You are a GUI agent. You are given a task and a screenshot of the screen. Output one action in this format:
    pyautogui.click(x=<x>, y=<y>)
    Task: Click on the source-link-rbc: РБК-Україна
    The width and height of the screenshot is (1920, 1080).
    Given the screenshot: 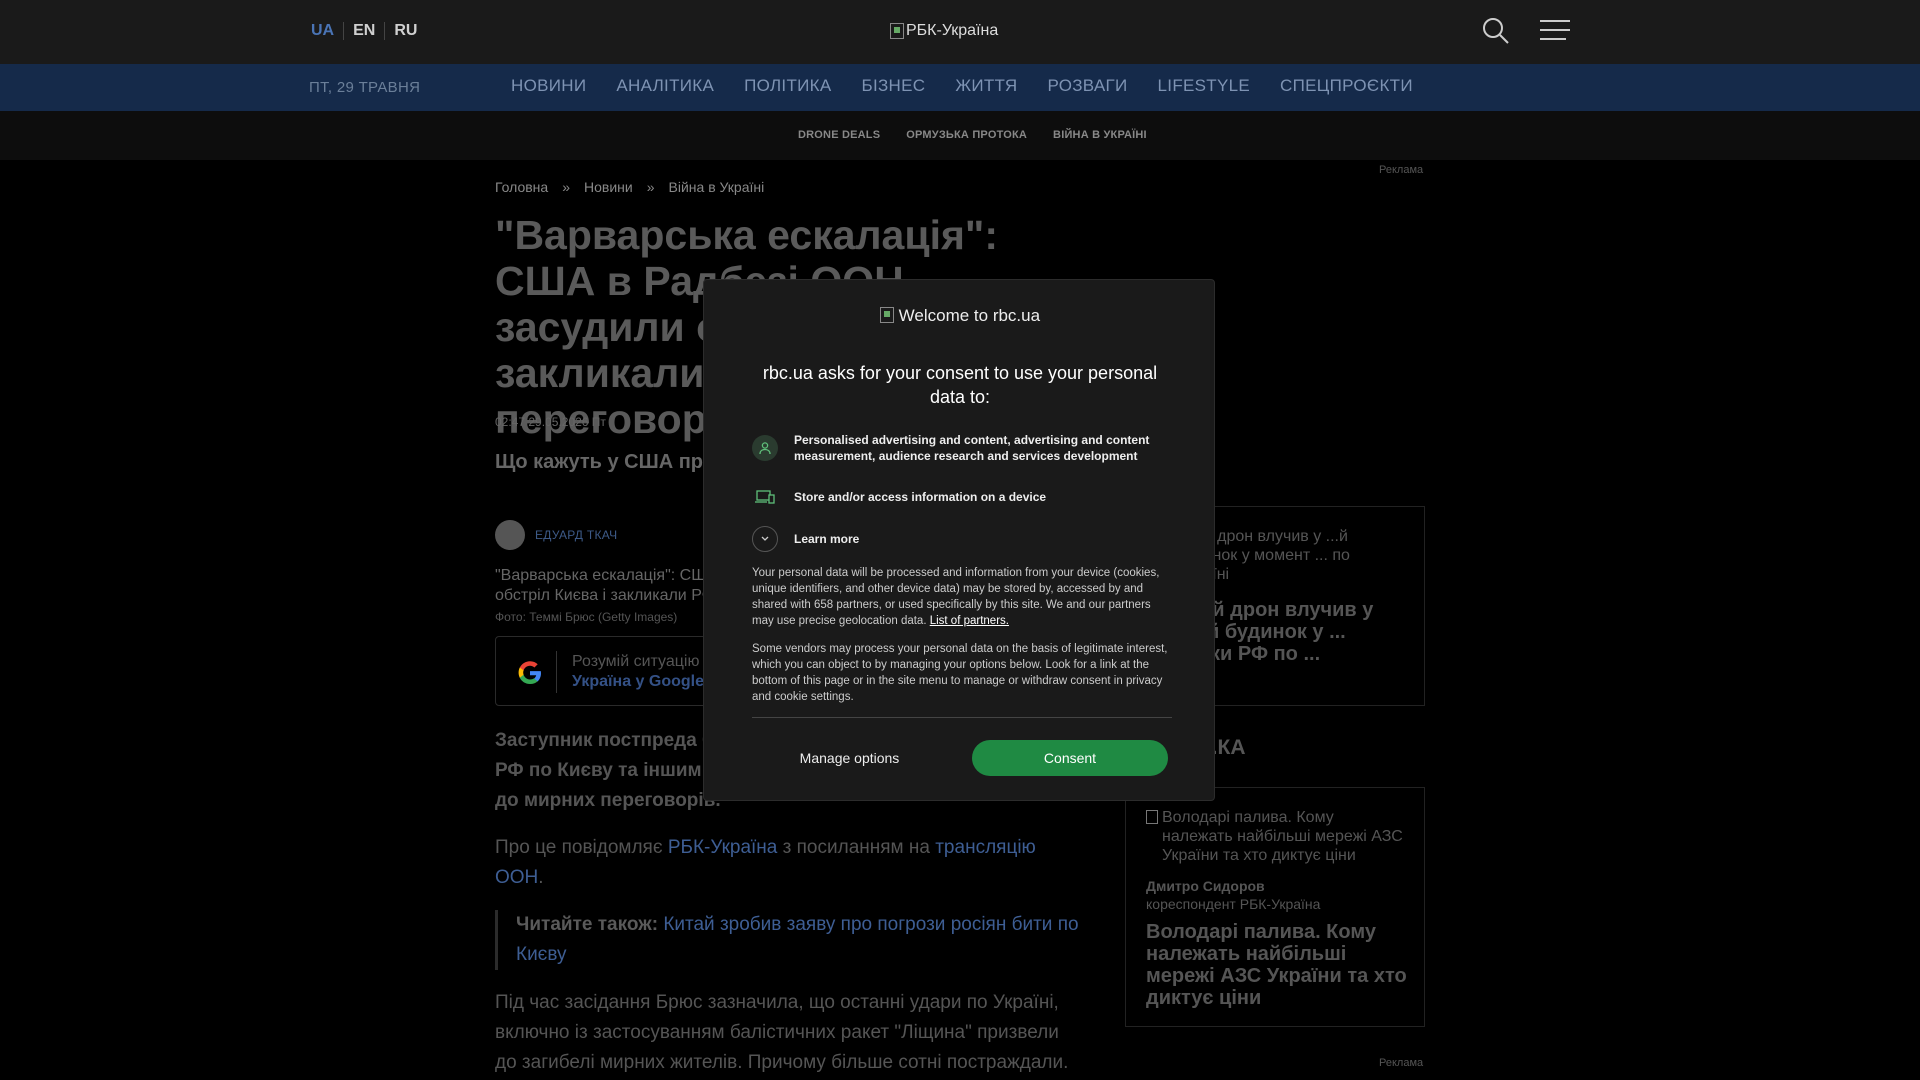 What is the action you would take?
    pyautogui.click(x=723, y=847)
    